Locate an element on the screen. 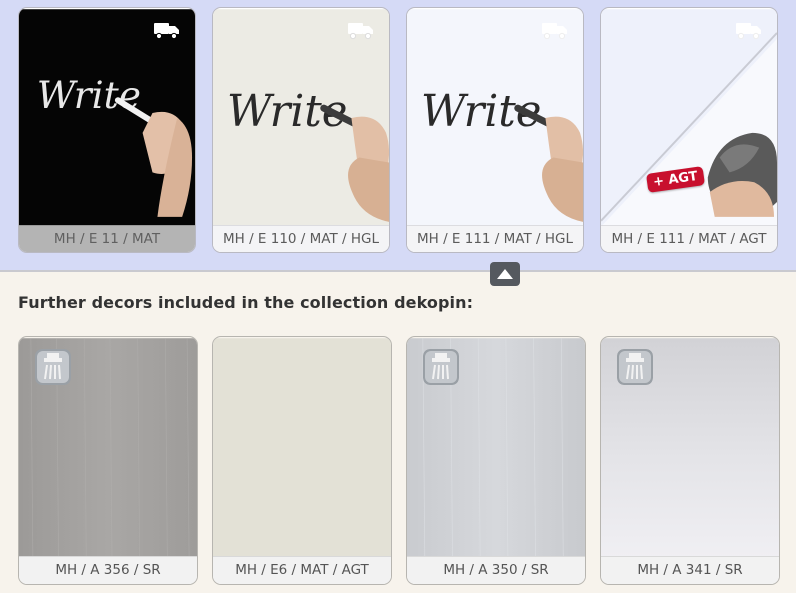  decor-card-e110: Write MH / E 110 / MAT / HGL is located at coordinates (301, 130).